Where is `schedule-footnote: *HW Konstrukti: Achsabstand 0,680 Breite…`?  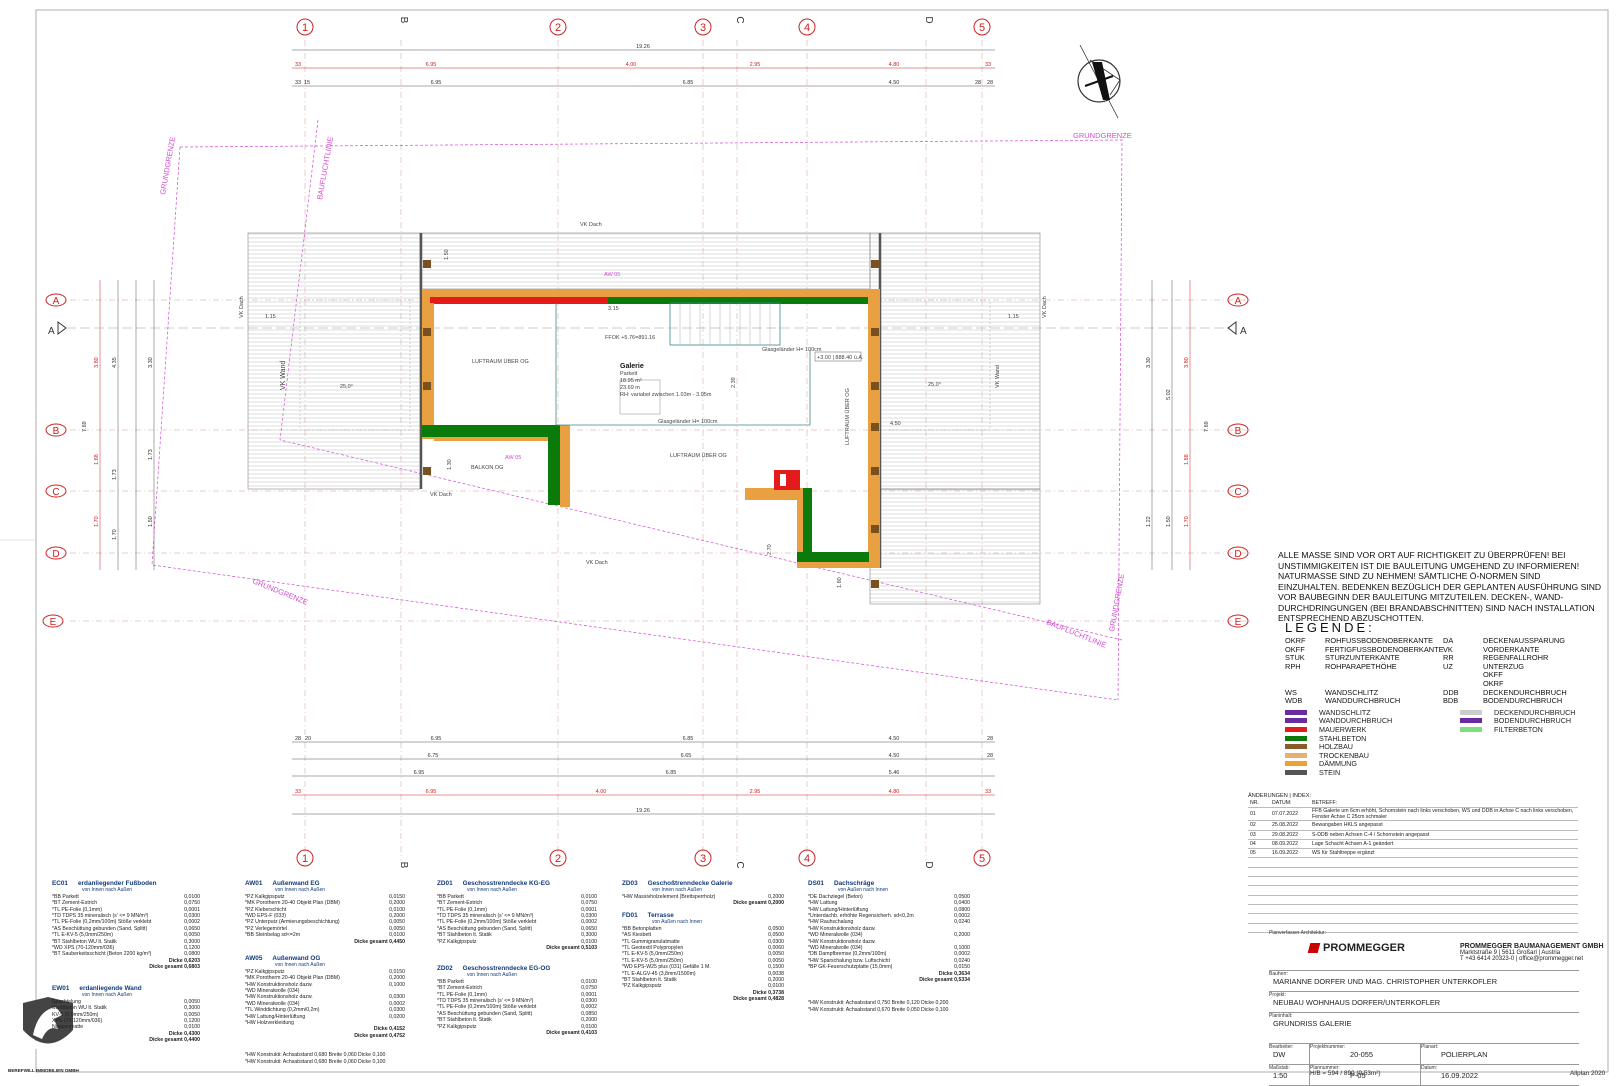 schedule-footnote: *HW Konstrukti: Achsabstand 0,680 Breite… is located at coordinates (315, 1062).